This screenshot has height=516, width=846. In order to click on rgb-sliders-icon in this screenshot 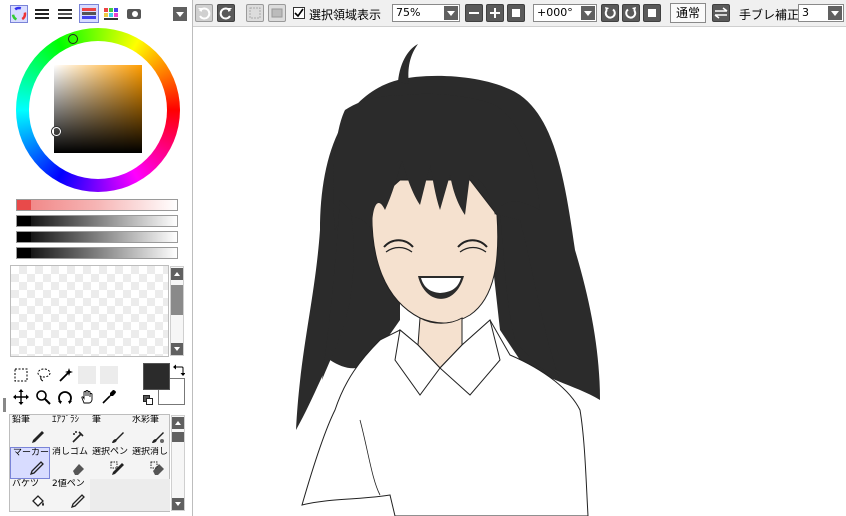, I will do `click(42, 14)`.